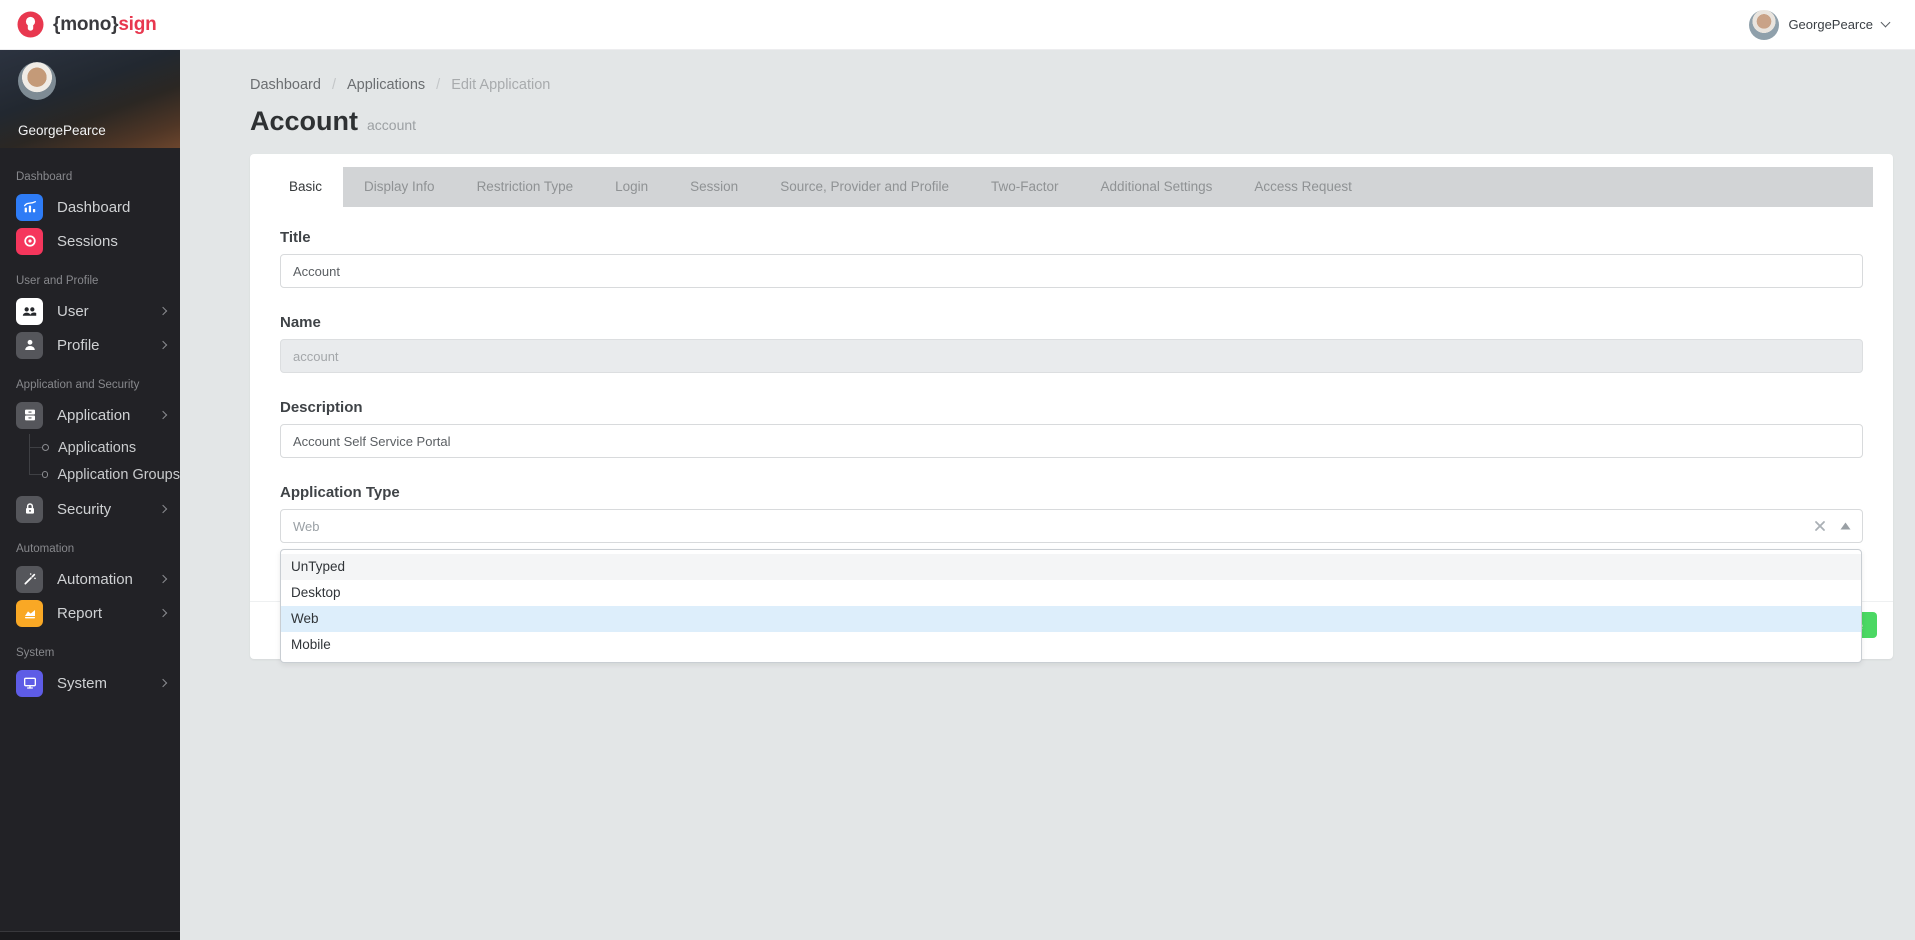  What do you see at coordinates (1071, 645) in the screenshot?
I see `dropdown-option-mobile: Mobile` at bounding box center [1071, 645].